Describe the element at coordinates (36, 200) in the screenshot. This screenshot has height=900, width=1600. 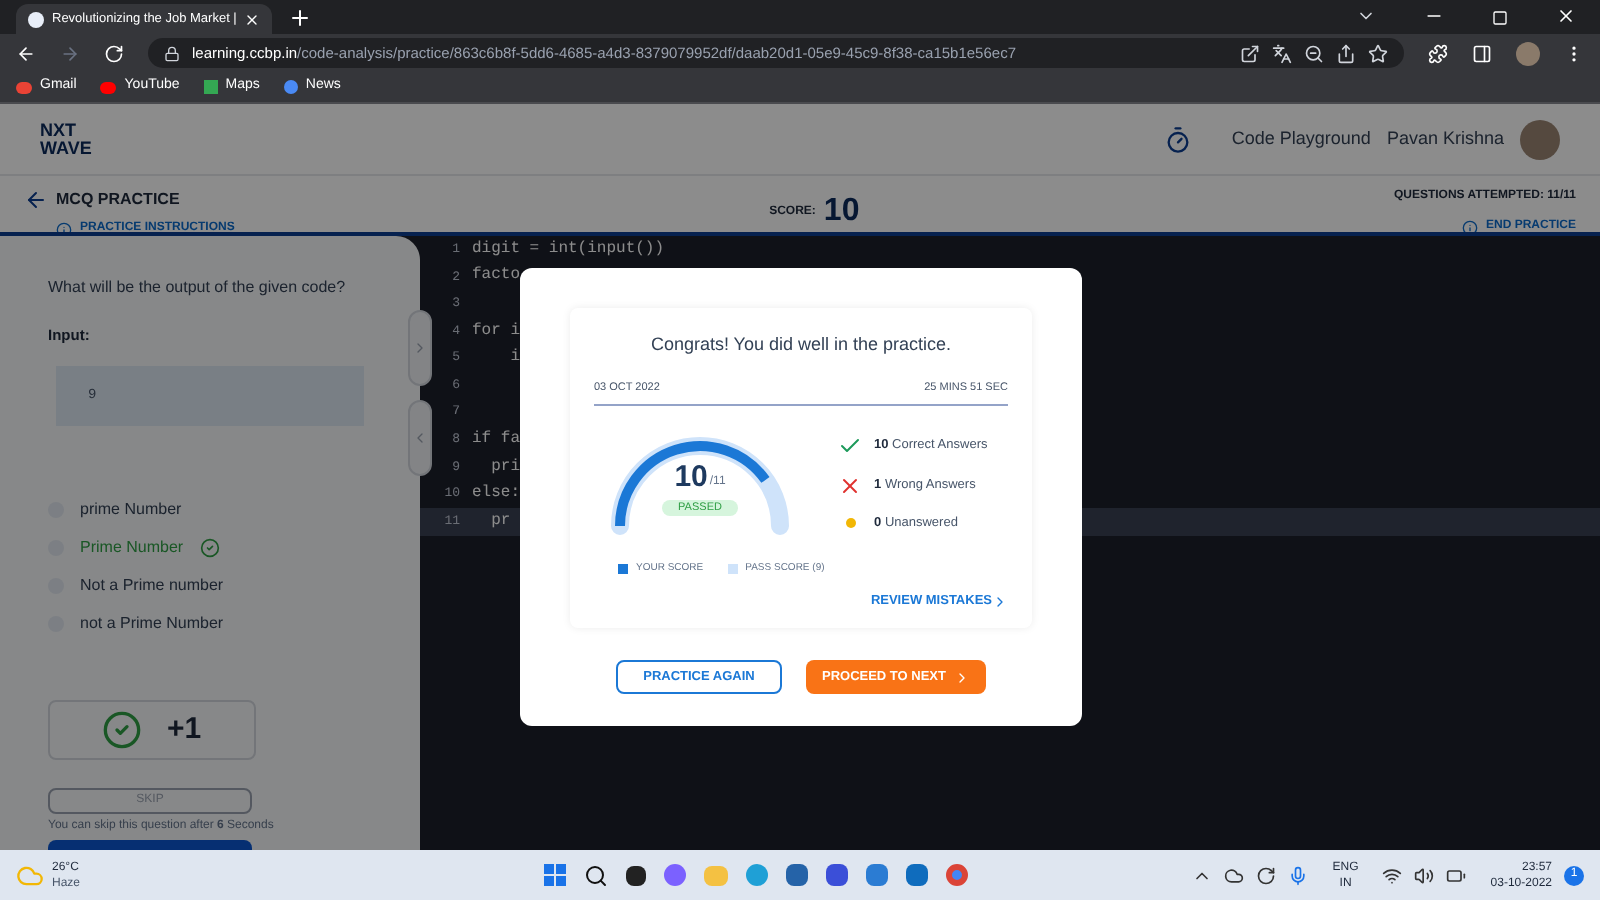
I see `back-arrow-icon` at that location.